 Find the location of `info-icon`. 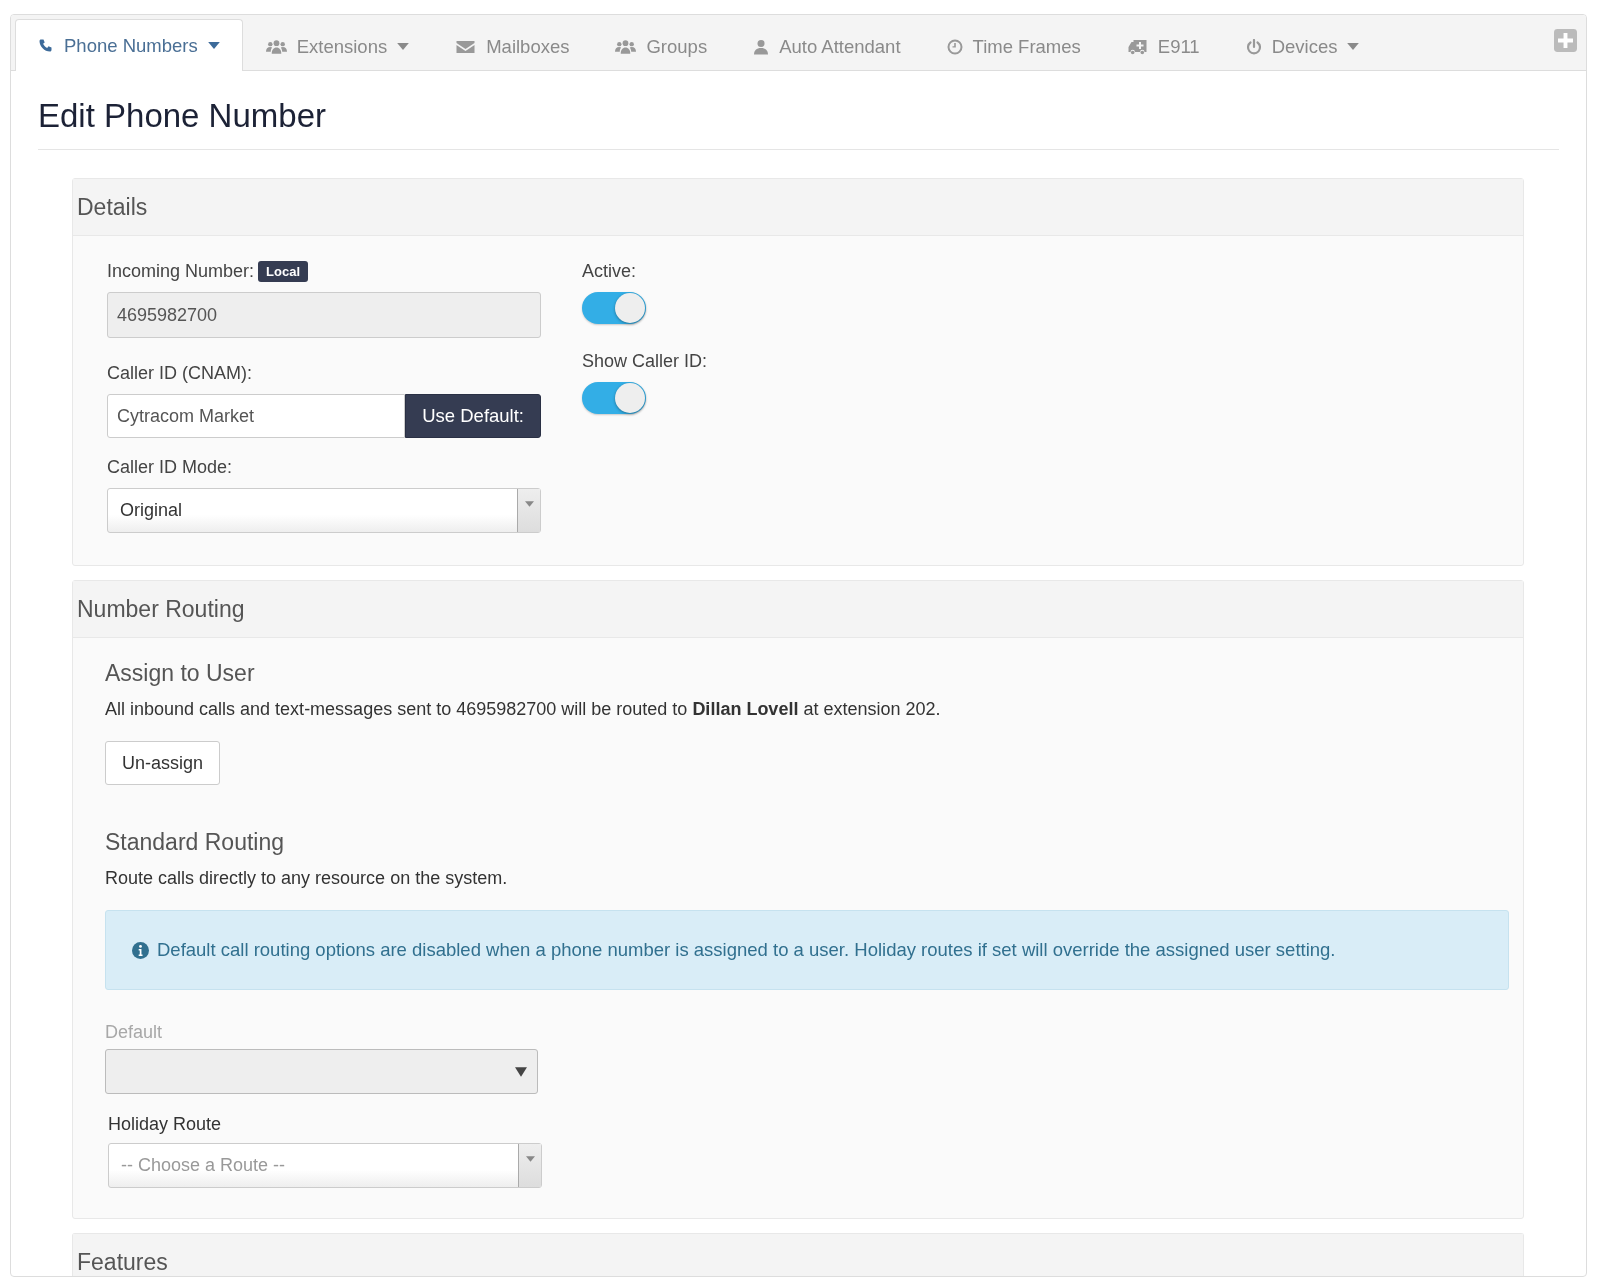

info-icon is located at coordinates (140, 950).